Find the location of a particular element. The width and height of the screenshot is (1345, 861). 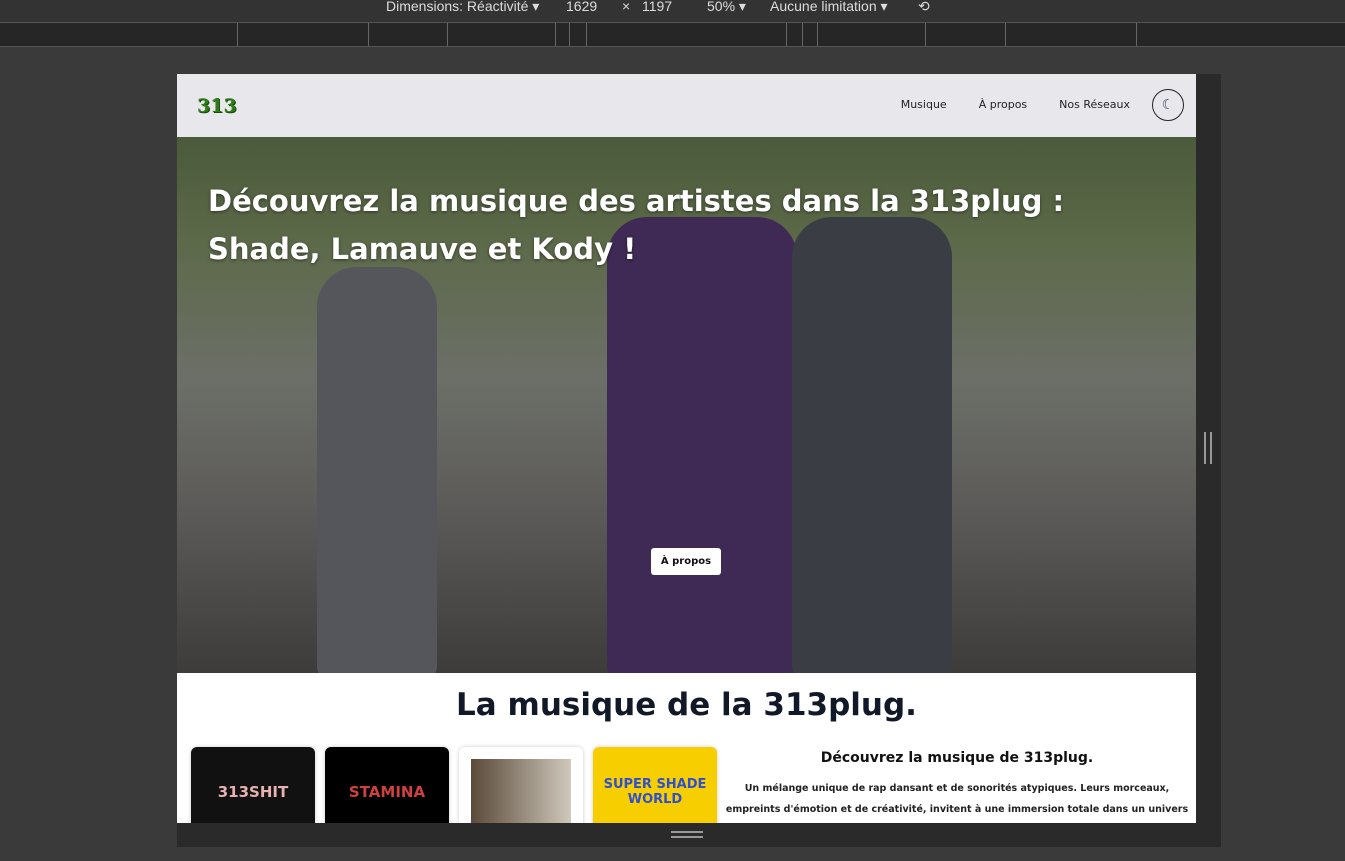

music-section-title: La musique de la 313plug. is located at coordinates (686, 705).